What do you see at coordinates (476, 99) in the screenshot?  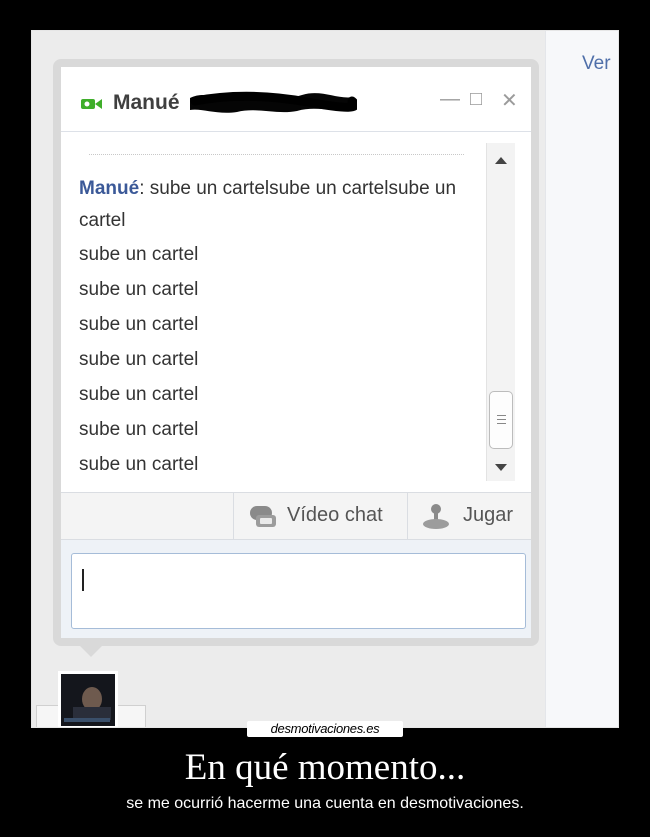 I see `maximize-icon: □` at bounding box center [476, 99].